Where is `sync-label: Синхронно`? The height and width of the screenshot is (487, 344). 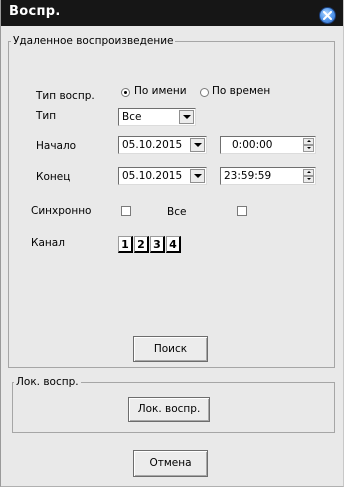 sync-label: Синхронно is located at coordinates (61, 211).